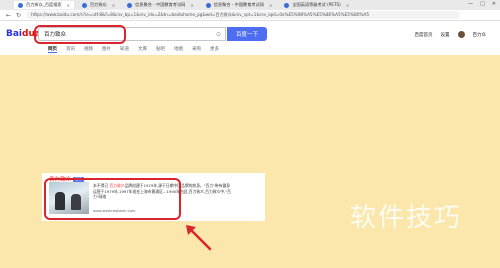  Describe the element at coordinates (470, 4) in the screenshot. I see `minimize-icon: —` at that location.